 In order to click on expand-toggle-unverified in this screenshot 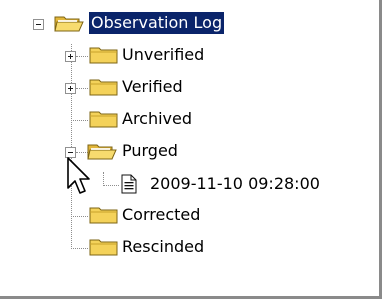, I will do `click(70, 56)`.